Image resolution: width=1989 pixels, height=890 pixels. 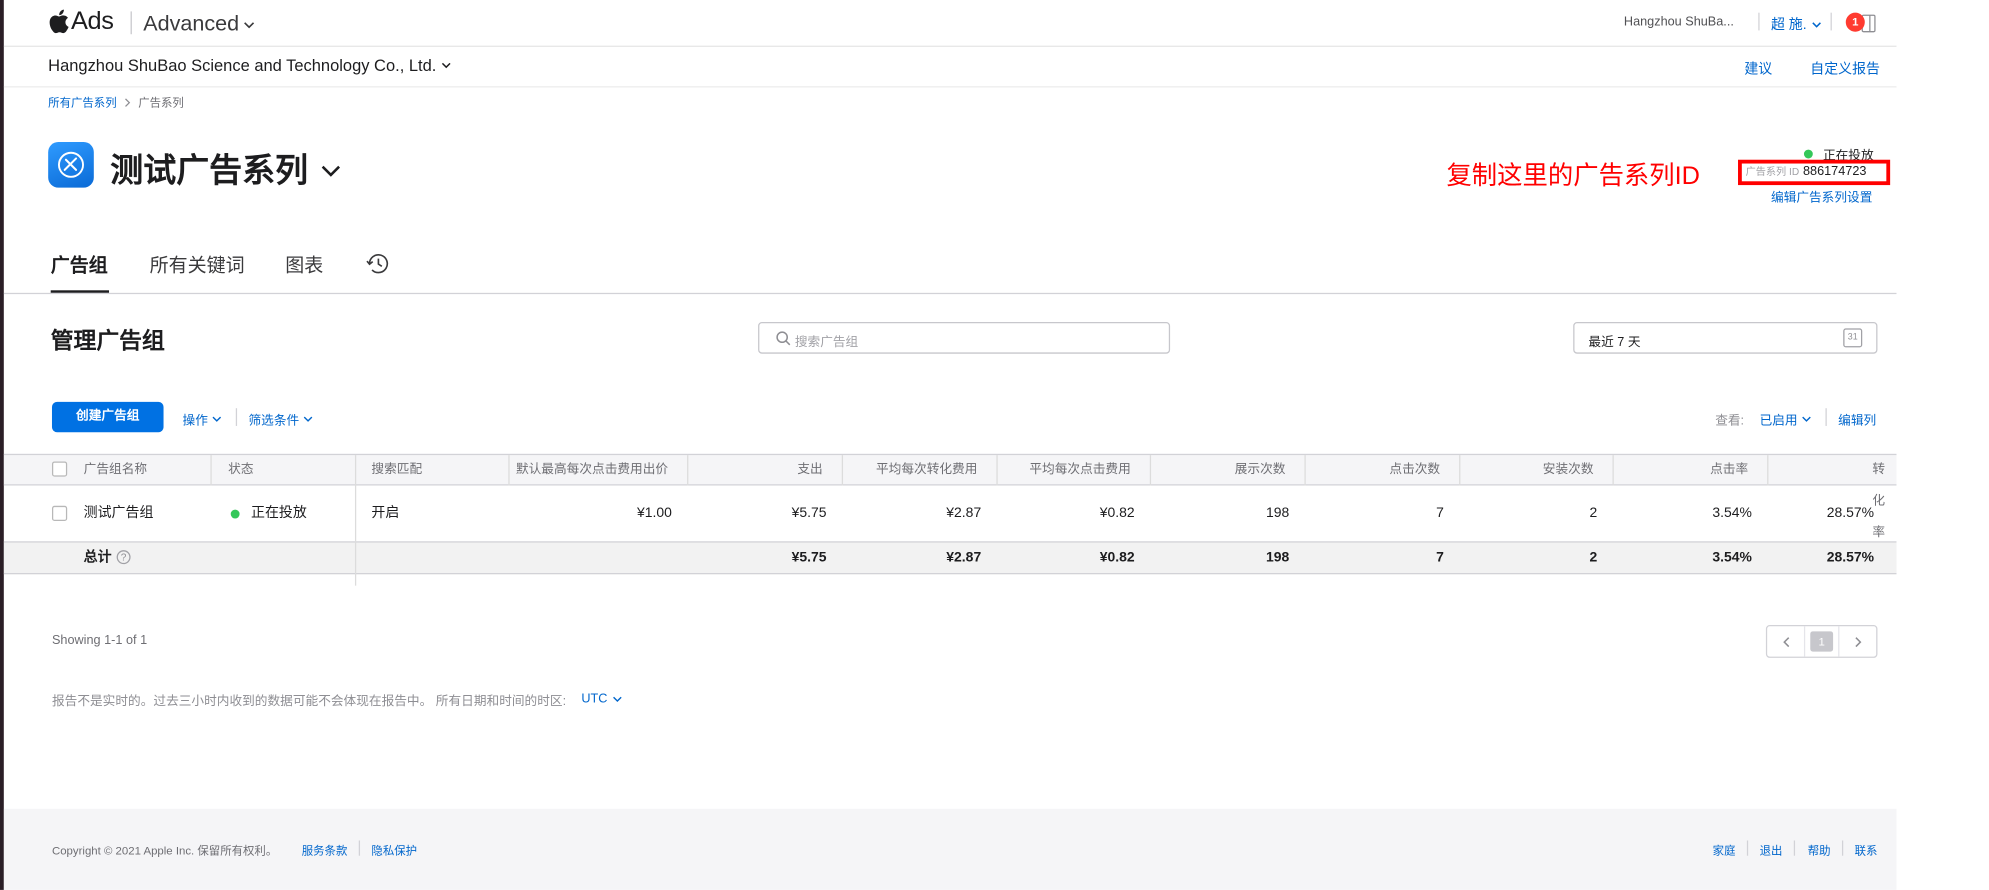 What do you see at coordinates (280, 418) in the screenshot?
I see `filters-menu: 筛选条件` at bounding box center [280, 418].